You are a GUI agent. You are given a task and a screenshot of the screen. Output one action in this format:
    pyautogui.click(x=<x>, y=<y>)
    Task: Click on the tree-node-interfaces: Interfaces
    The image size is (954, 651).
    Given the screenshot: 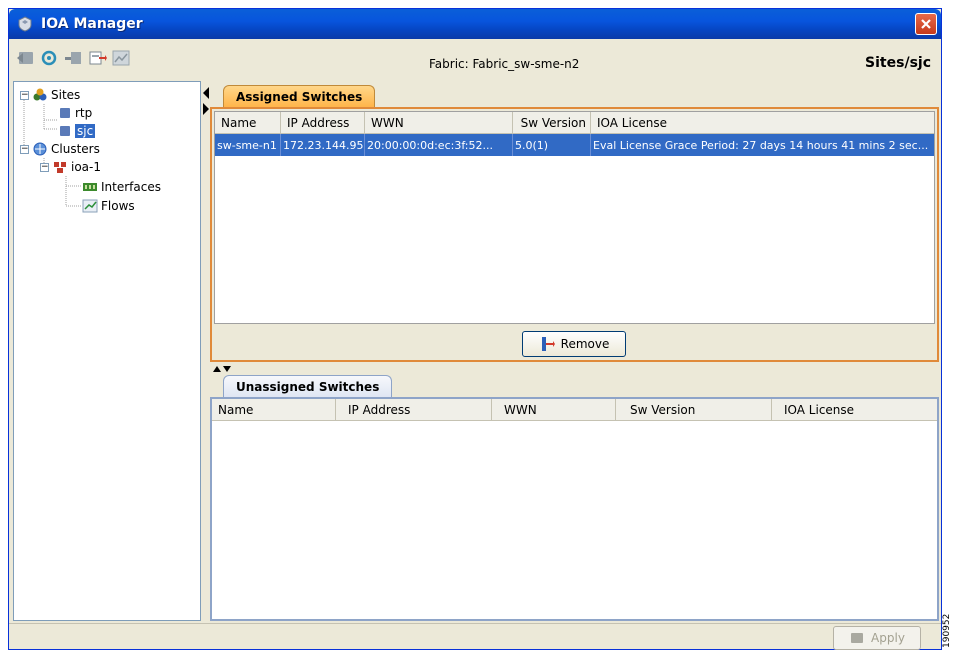 What is the action you would take?
    pyautogui.click(x=121, y=187)
    